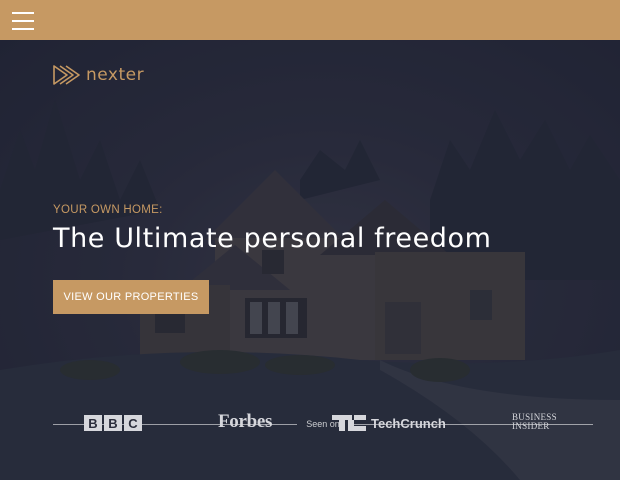  I want to click on business-insider-line: INSIDER, so click(531, 426).